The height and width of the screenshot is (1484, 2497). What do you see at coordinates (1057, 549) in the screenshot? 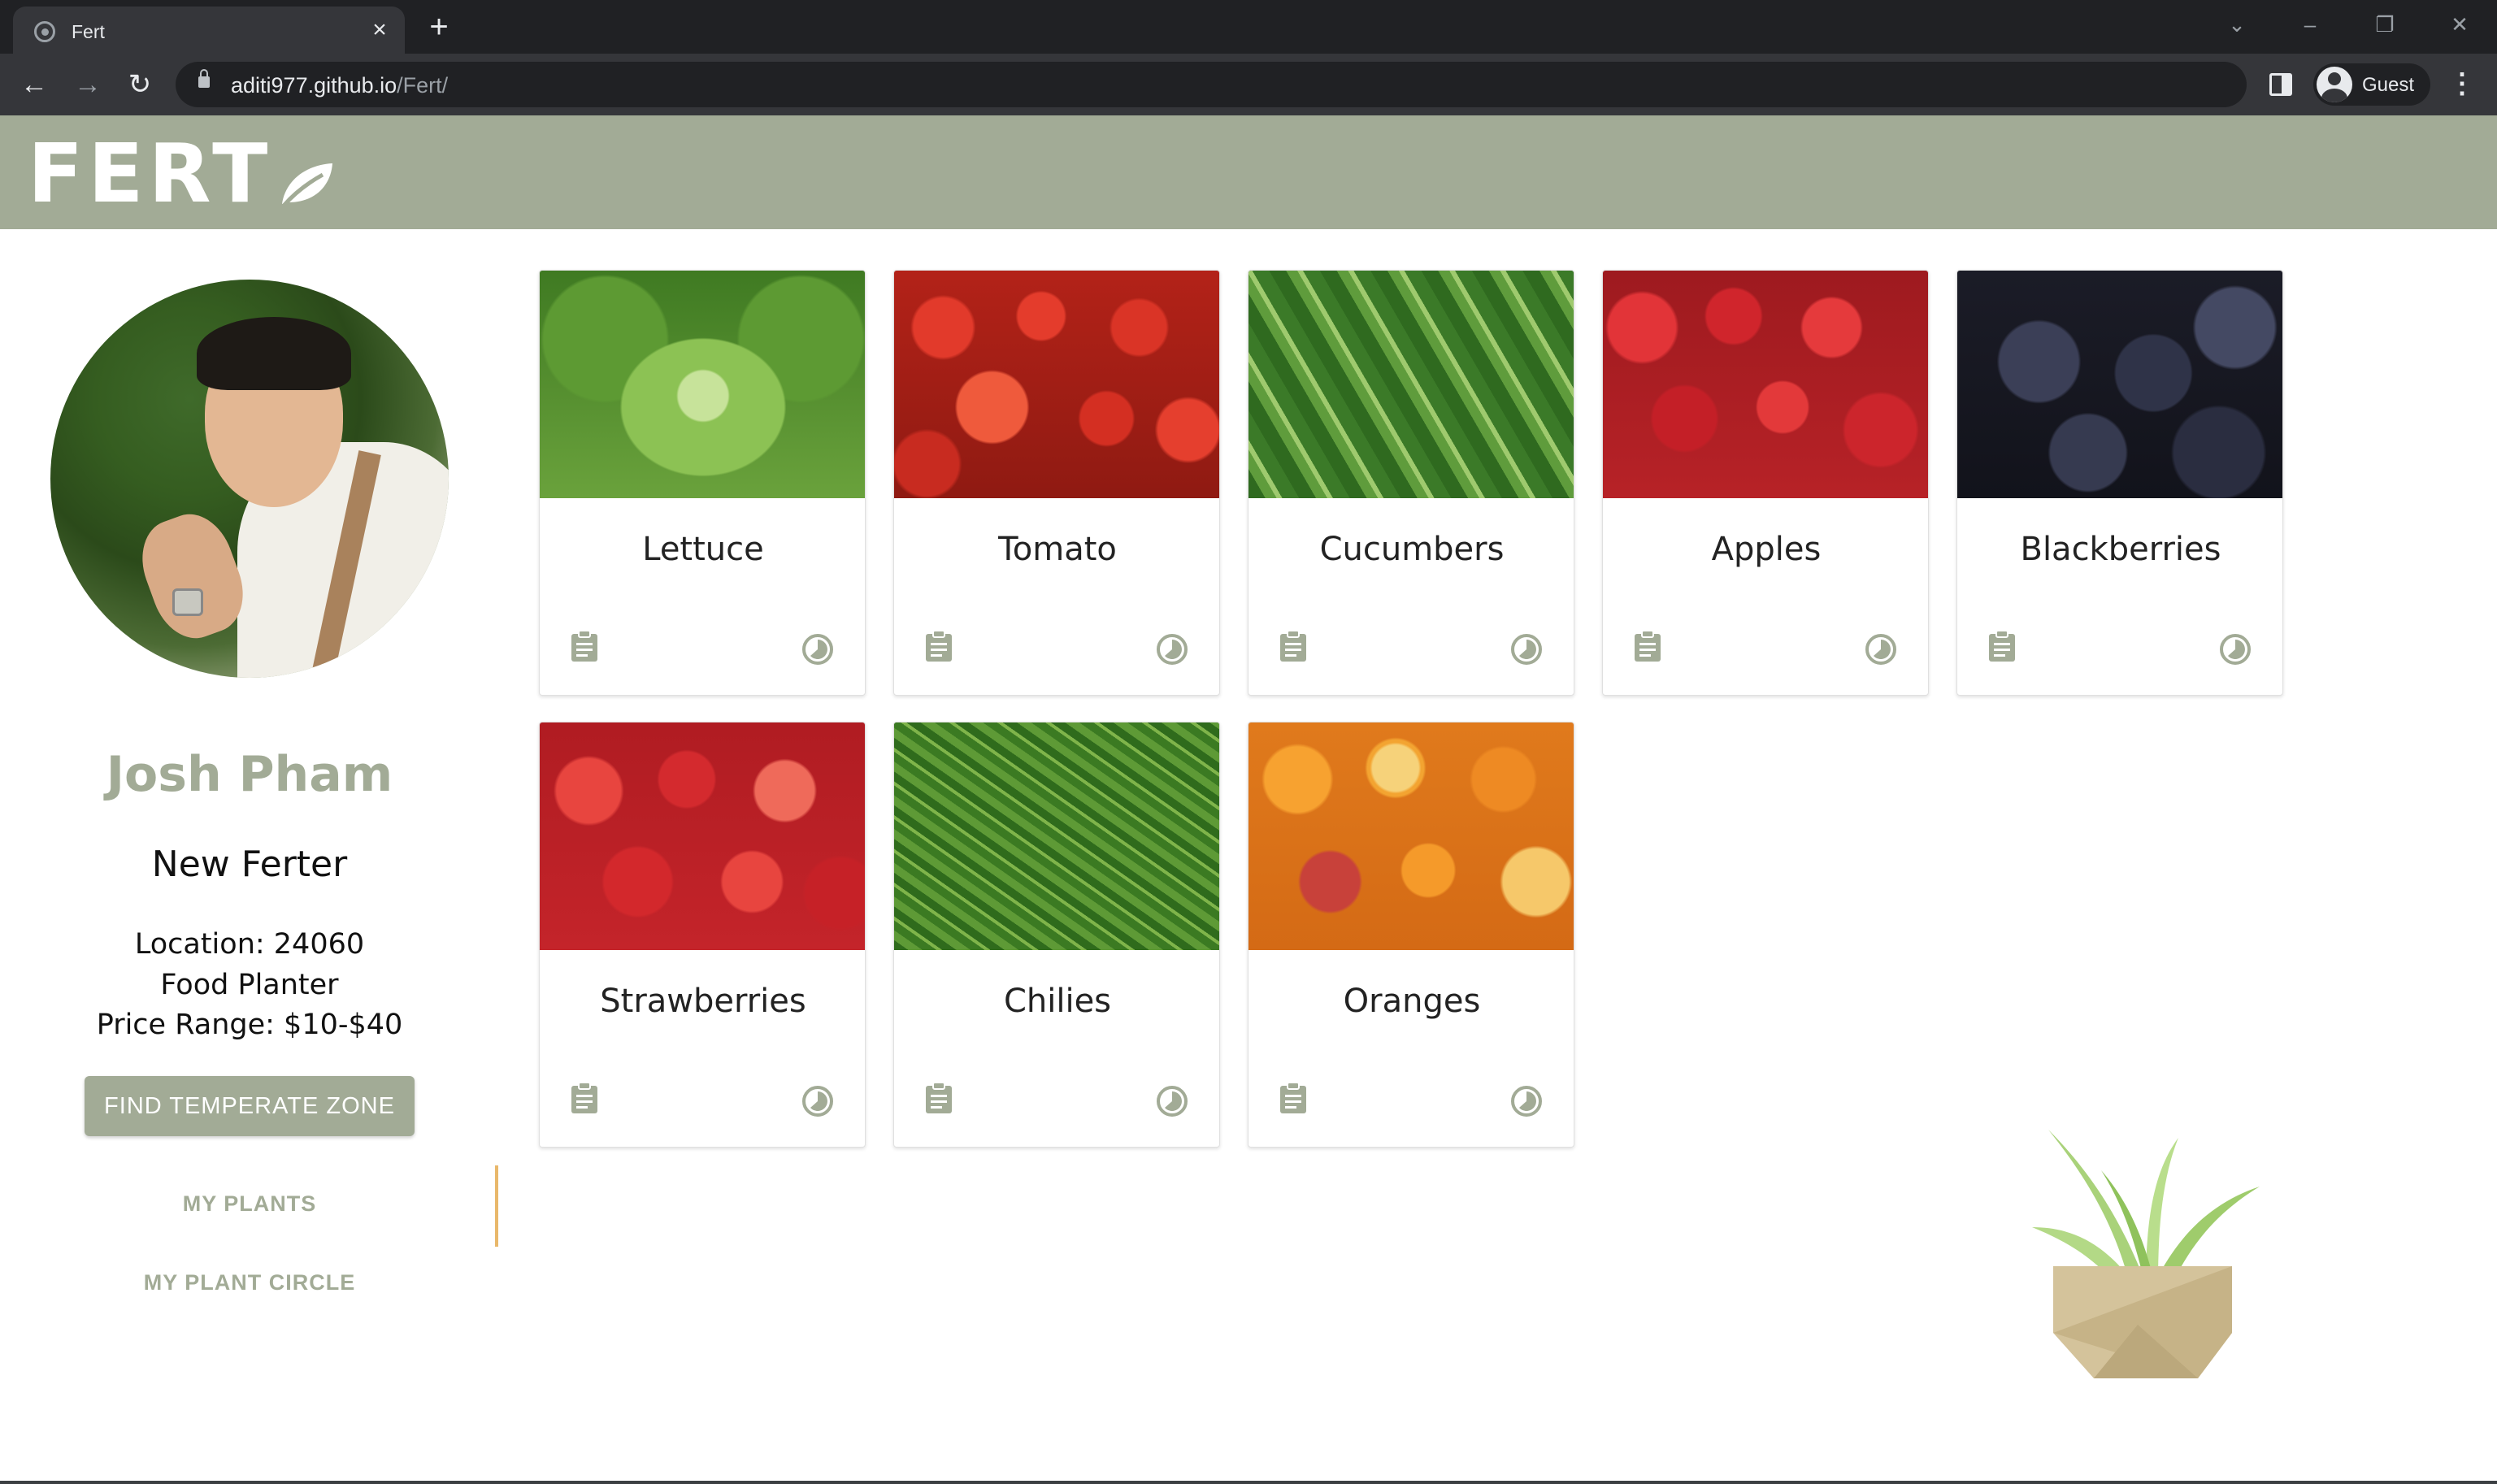
I see `plant-name: Tomato` at bounding box center [1057, 549].